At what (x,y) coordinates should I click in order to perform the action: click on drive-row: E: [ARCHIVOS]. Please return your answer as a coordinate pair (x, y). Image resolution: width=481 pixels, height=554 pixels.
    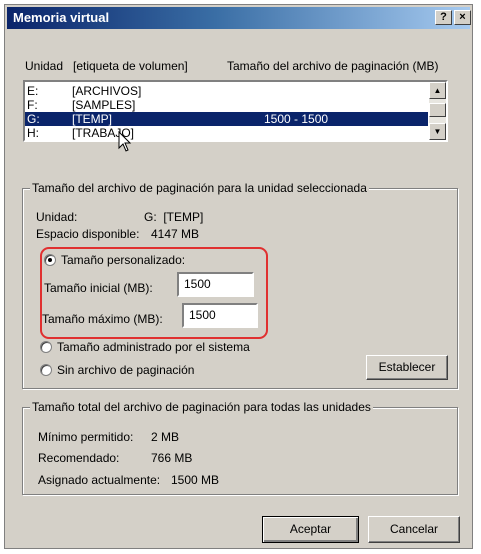
    Looking at the image, I should click on (226, 91).